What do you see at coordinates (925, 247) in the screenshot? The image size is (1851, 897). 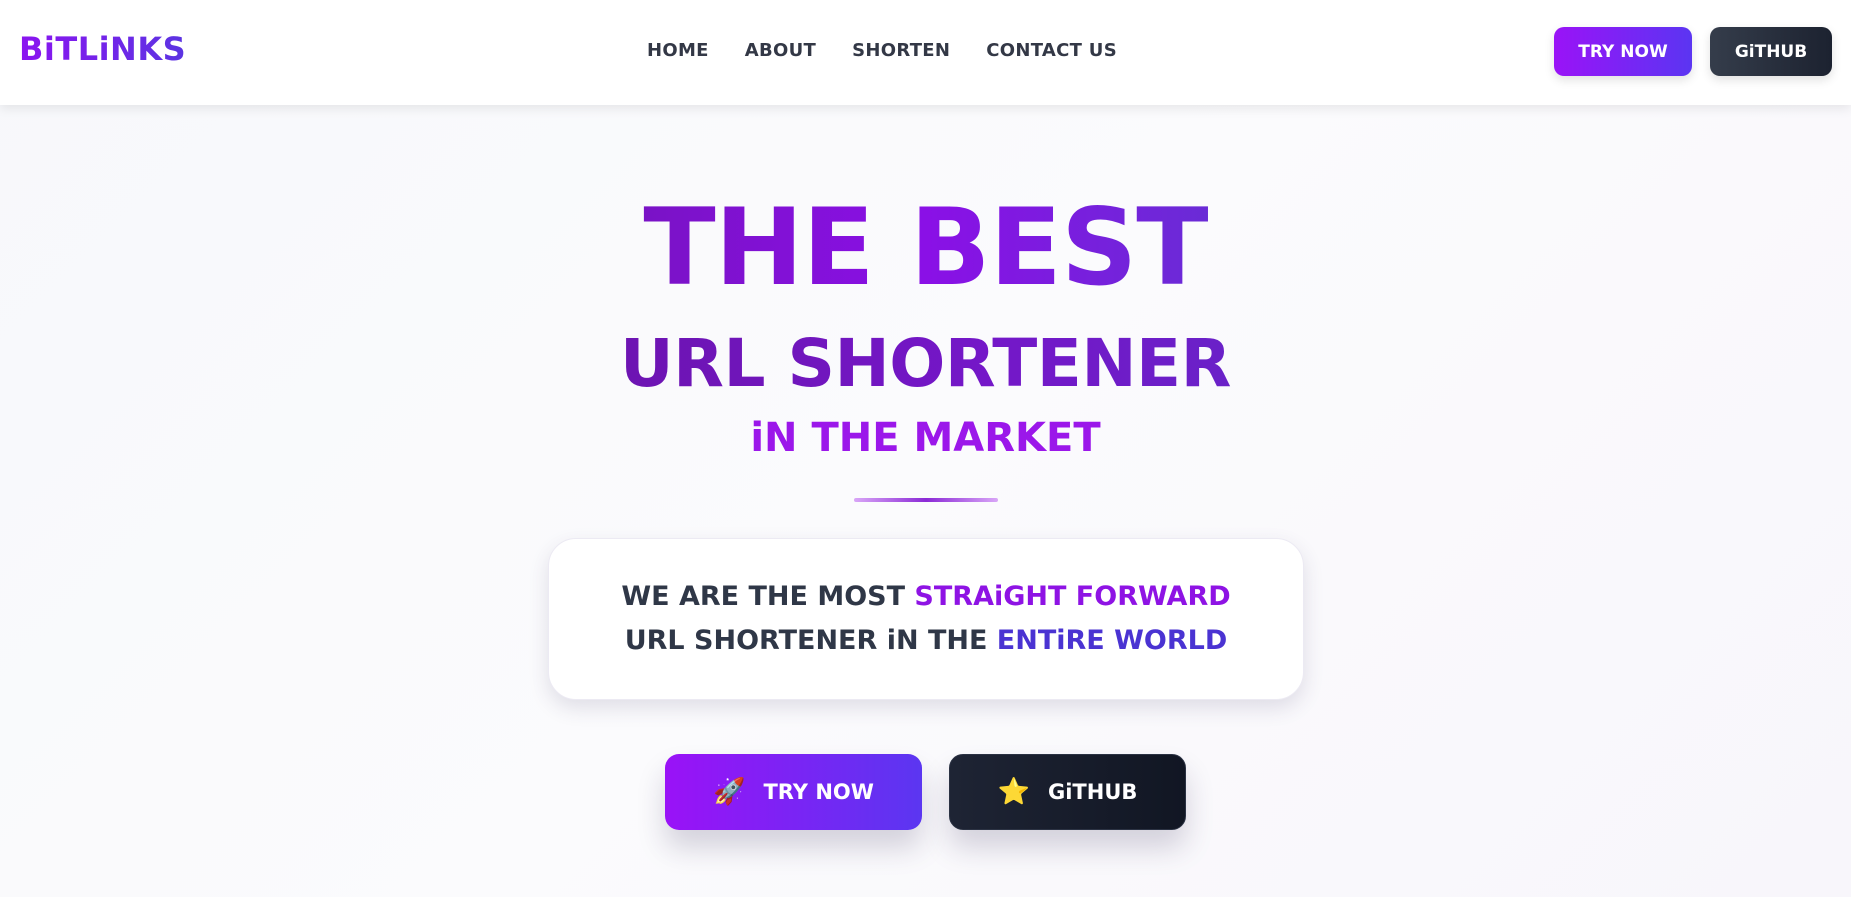 I see `hero-title-line1: THE BEST` at bounding box center [925, 247].